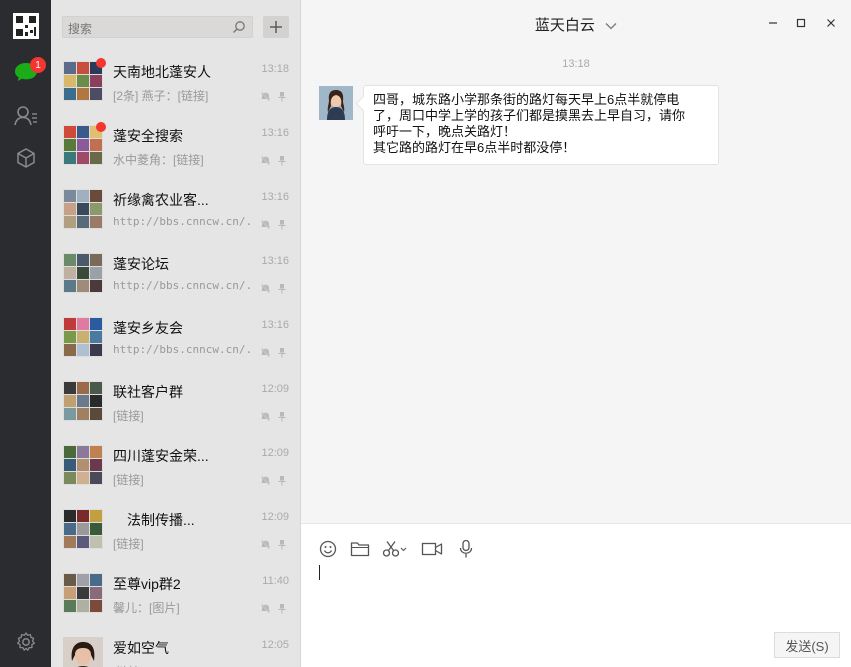  What do you see at coordinates (25, 116) in the screenshot?
I see `contacts-tab` at bounding box center [25, 116].